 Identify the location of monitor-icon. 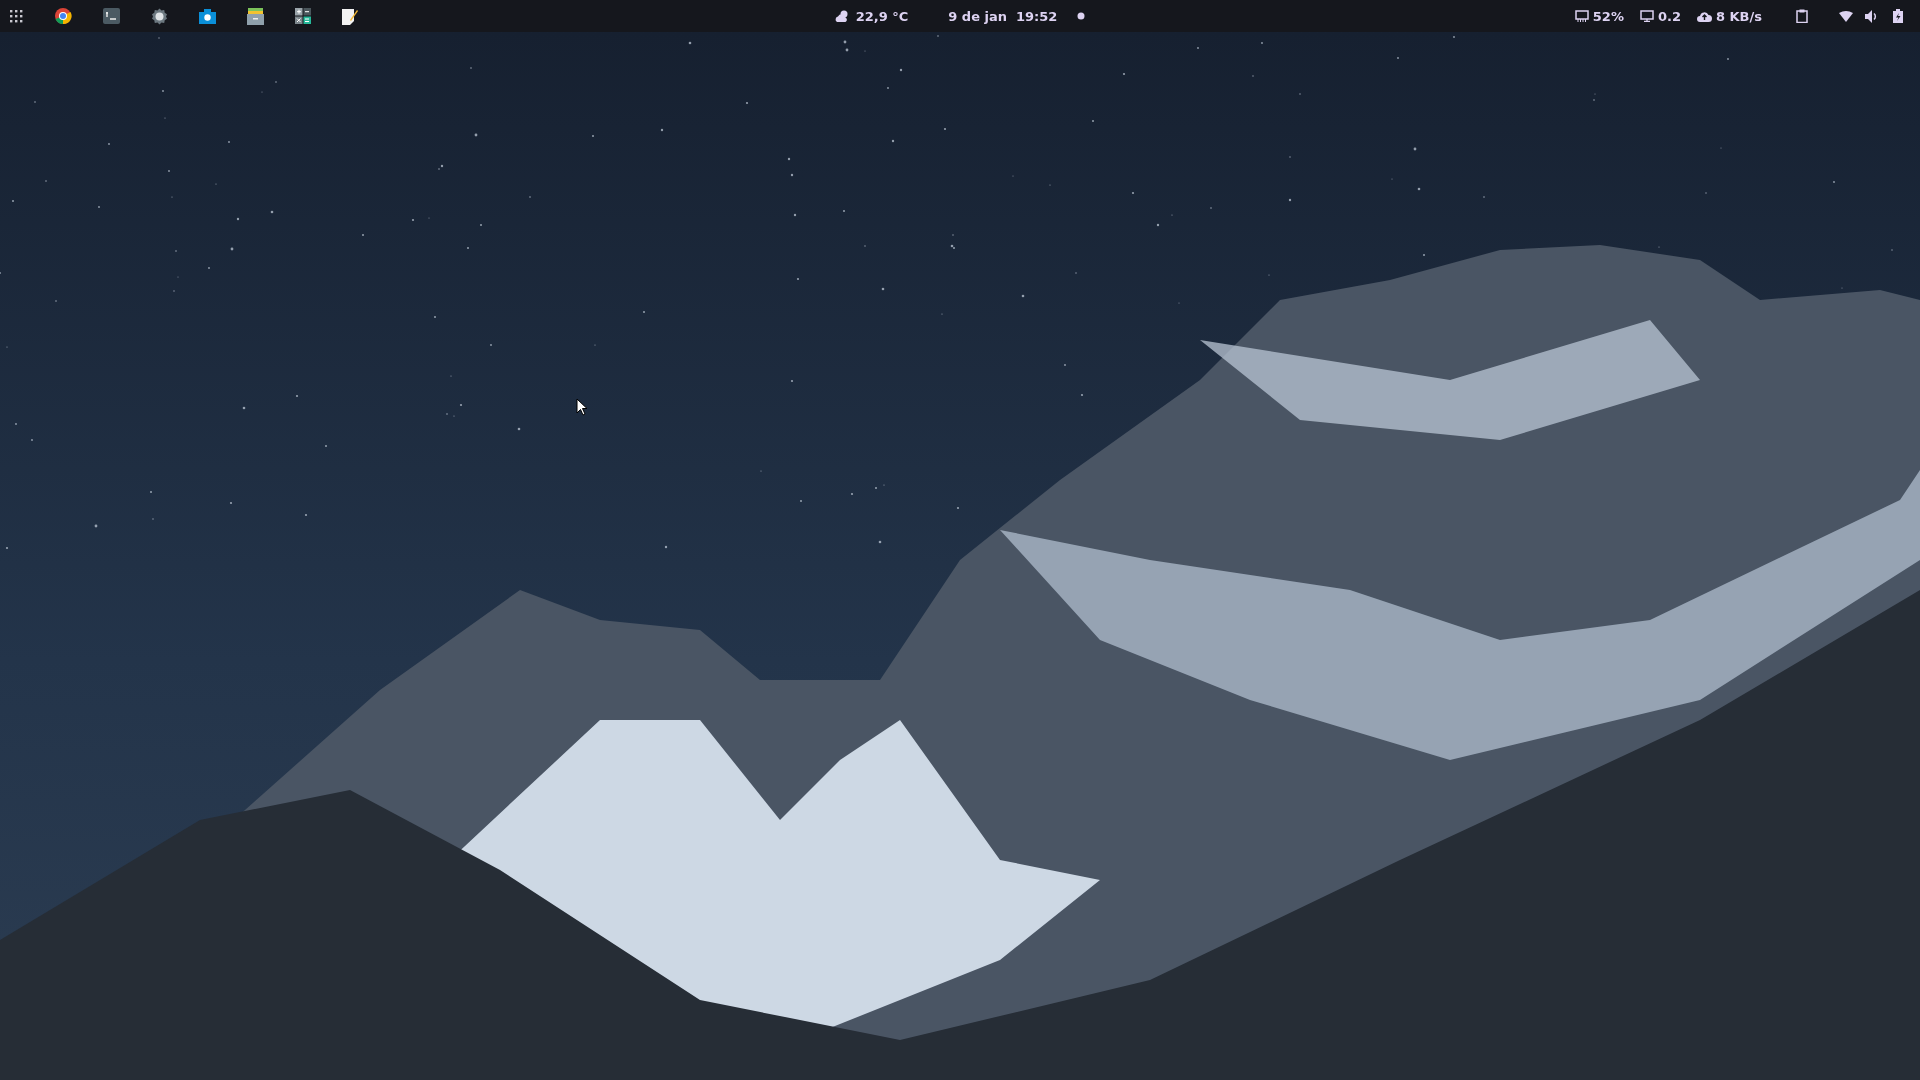
(1646, 16).